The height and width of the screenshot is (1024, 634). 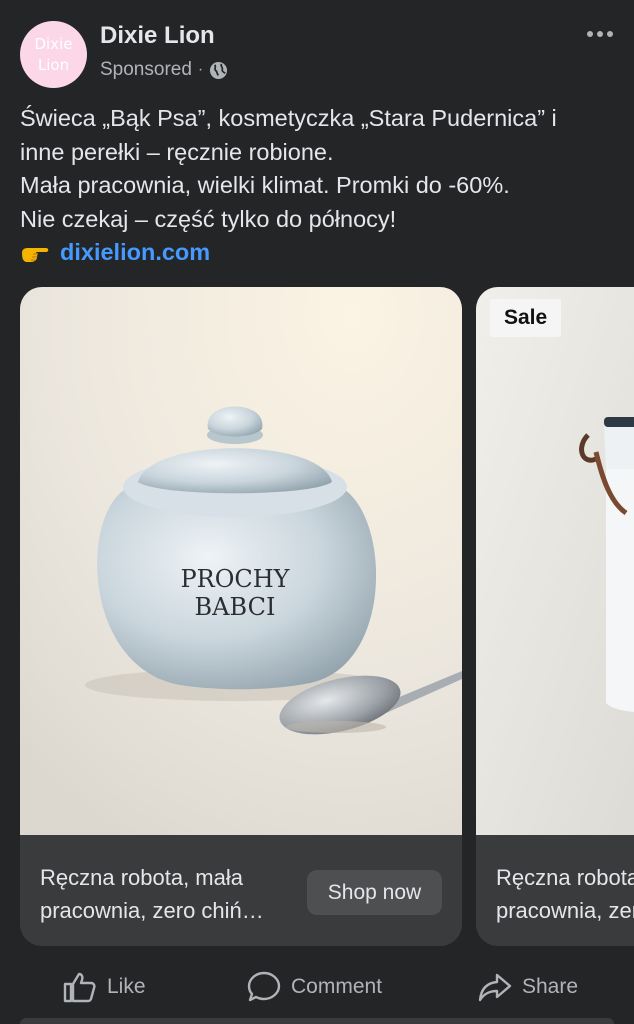 What do you see at coordinates (550, 986) in the screenshot?
I see `share-label: Share` at bounding box center [550, 986].